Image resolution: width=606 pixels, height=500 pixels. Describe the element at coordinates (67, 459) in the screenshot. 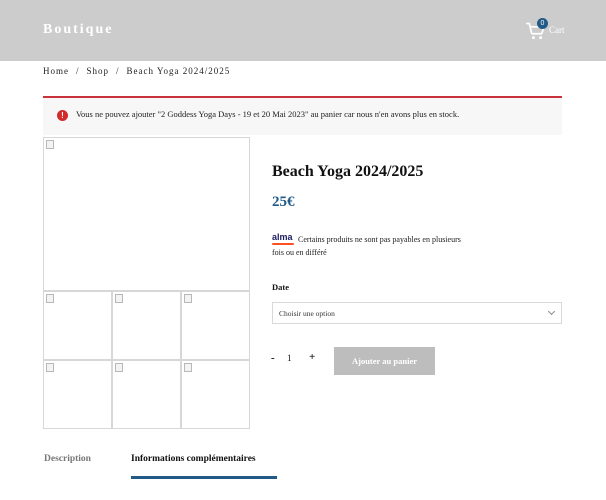

I see `tab-description: Description` at that location.